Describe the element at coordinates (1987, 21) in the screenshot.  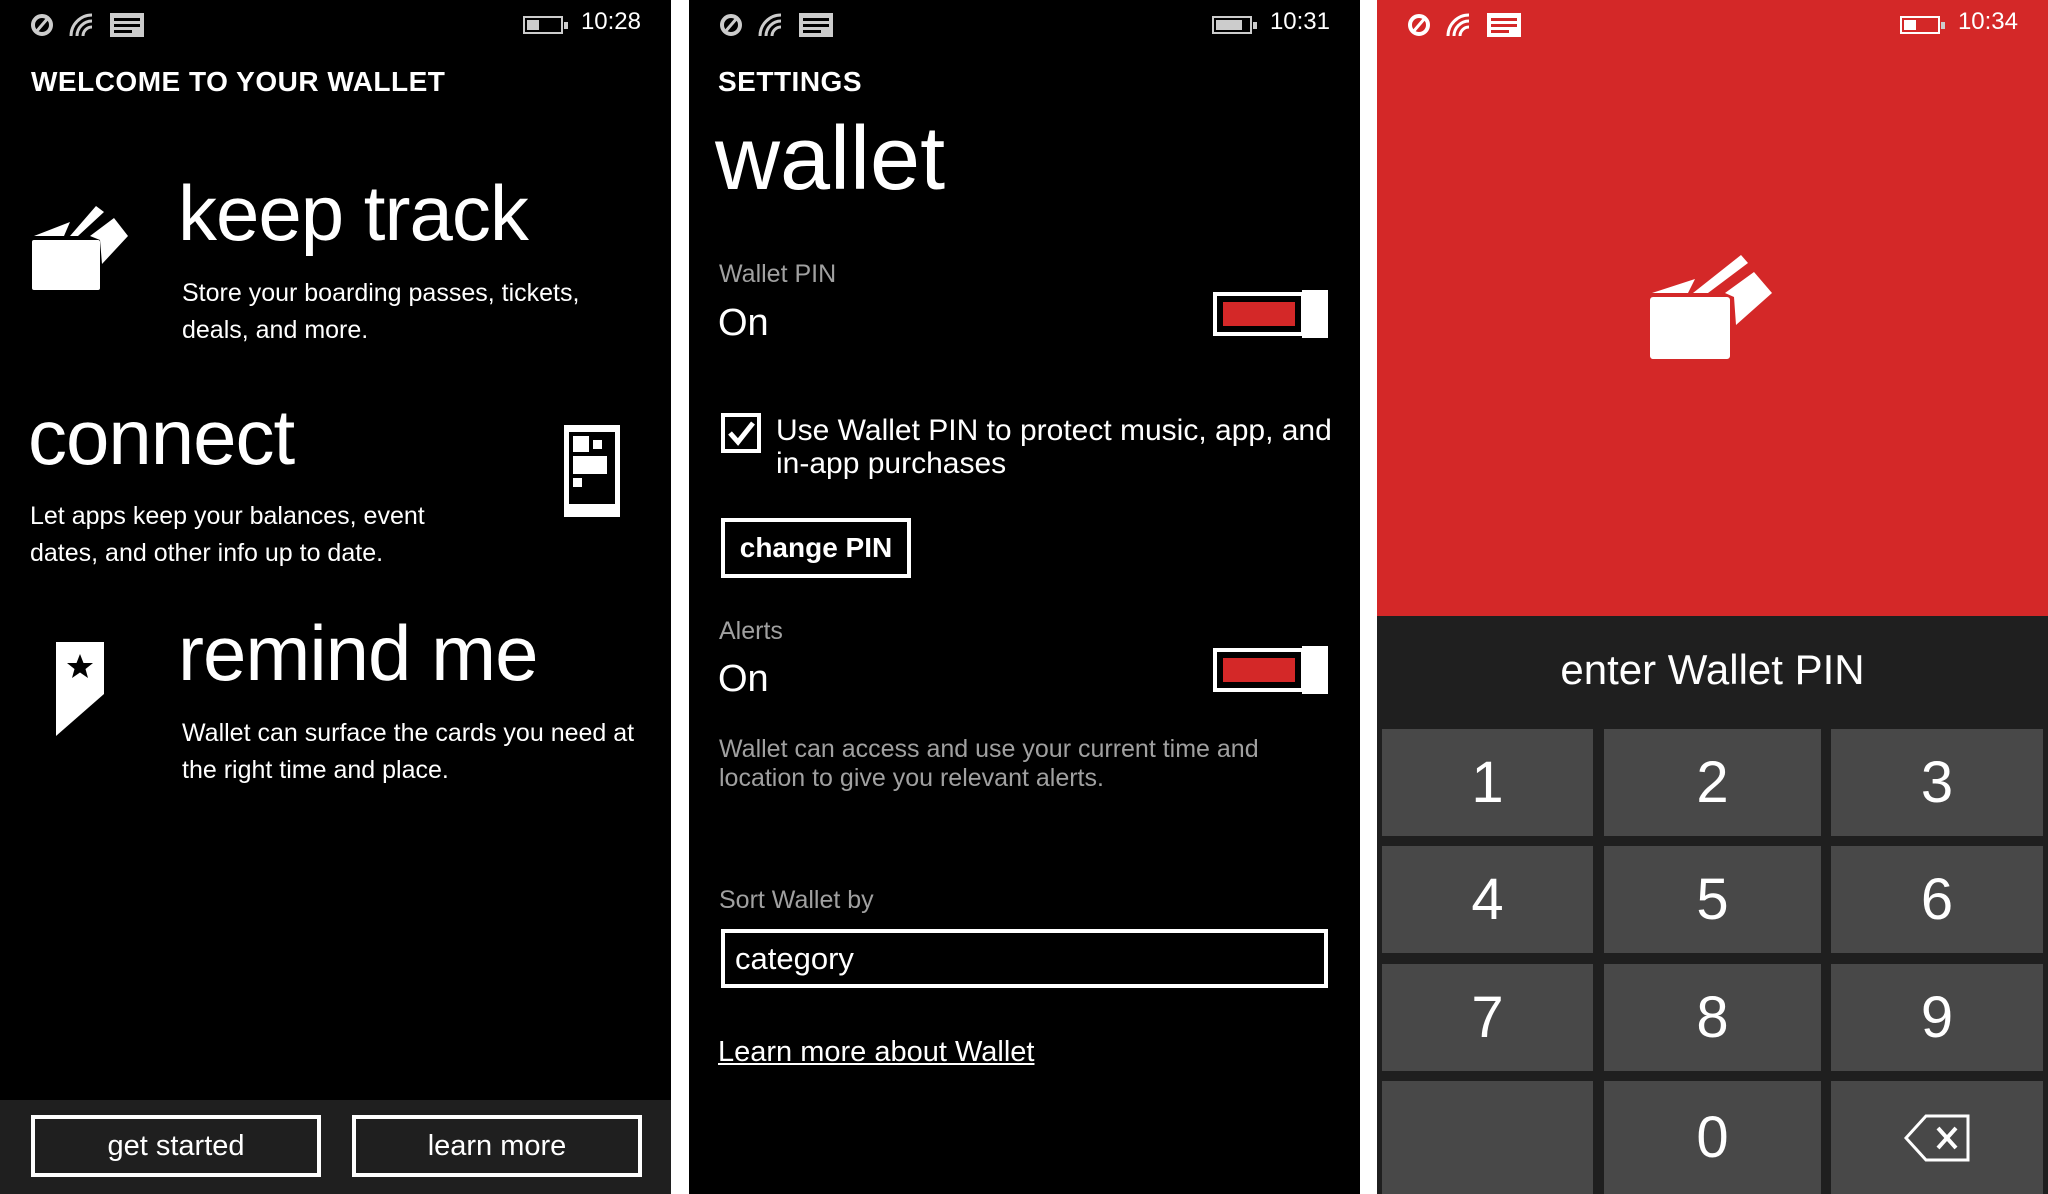
I see `clock: 10:34` at that location.